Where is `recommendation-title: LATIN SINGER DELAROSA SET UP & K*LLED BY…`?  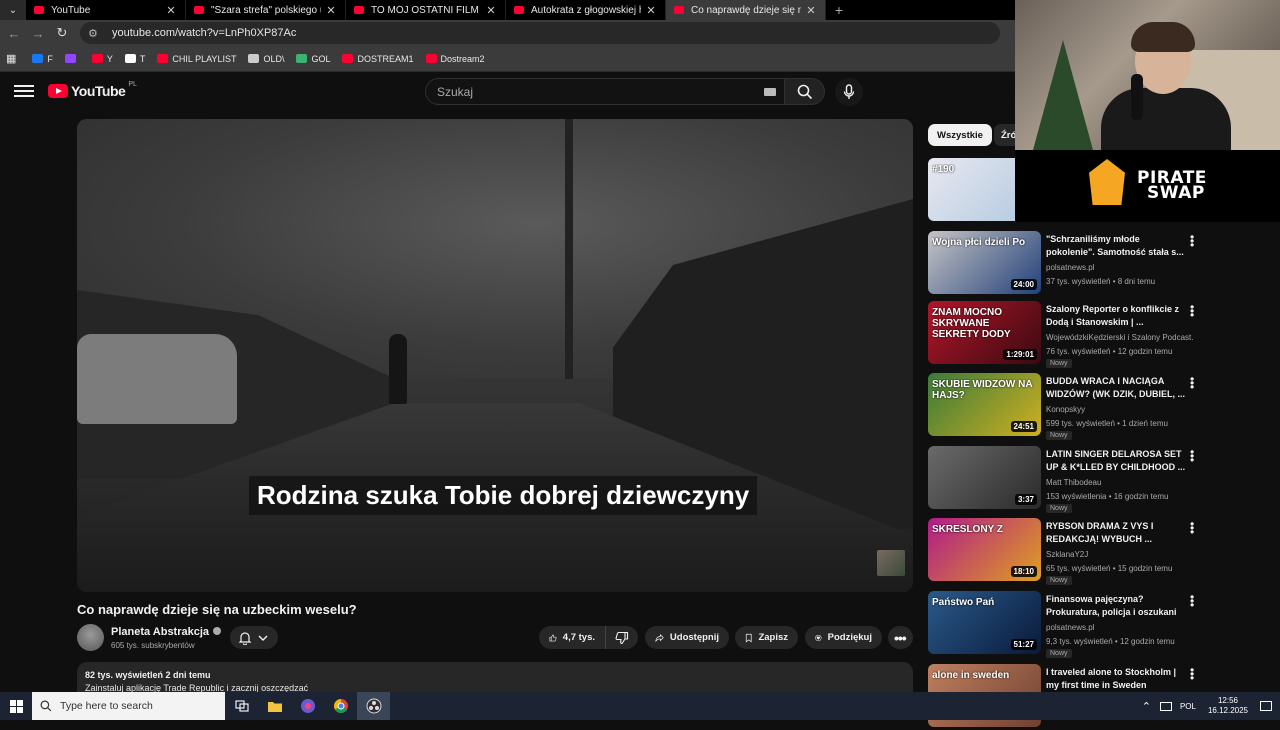 recommendation-title: LATIN SINGER DELAROSA SET UP & K*LLED BY… is located at coordinates (1116, 461).